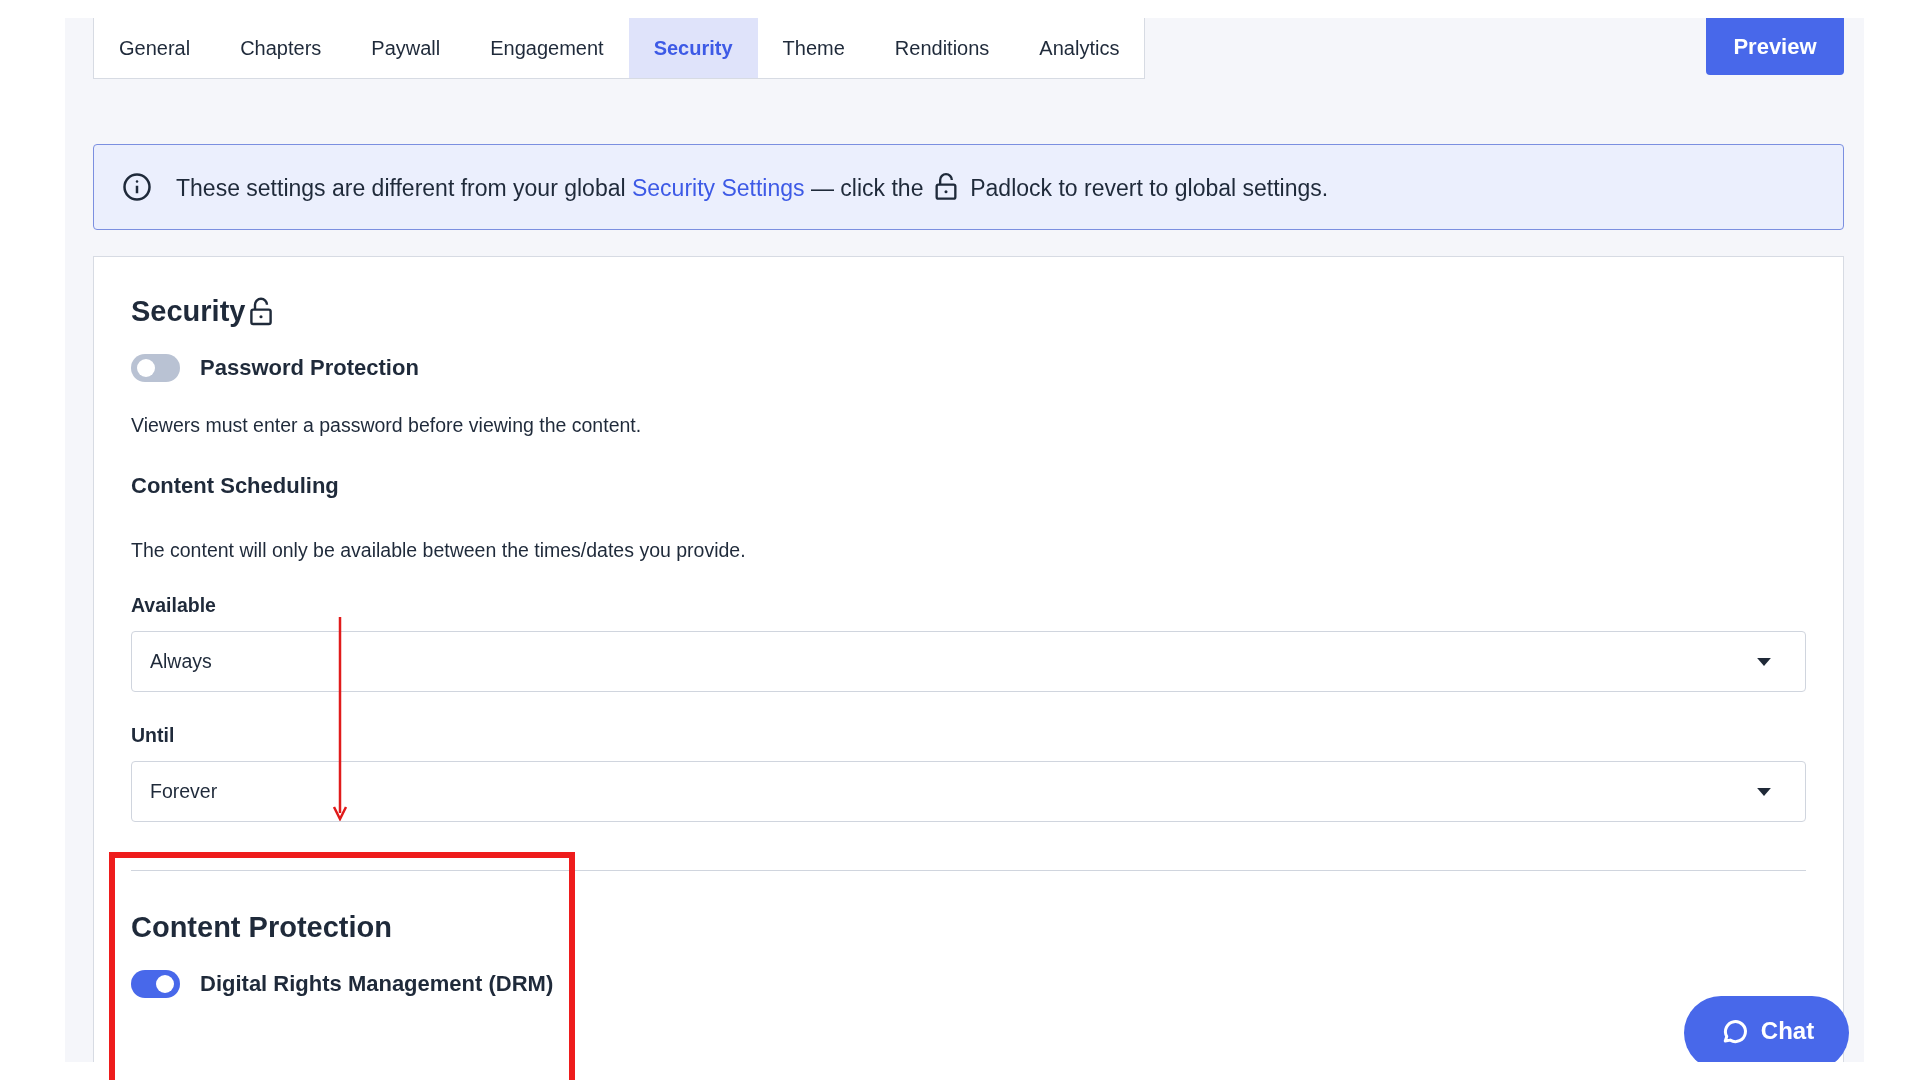  I want to click on section-title: Content Protection, so click(262, 927).